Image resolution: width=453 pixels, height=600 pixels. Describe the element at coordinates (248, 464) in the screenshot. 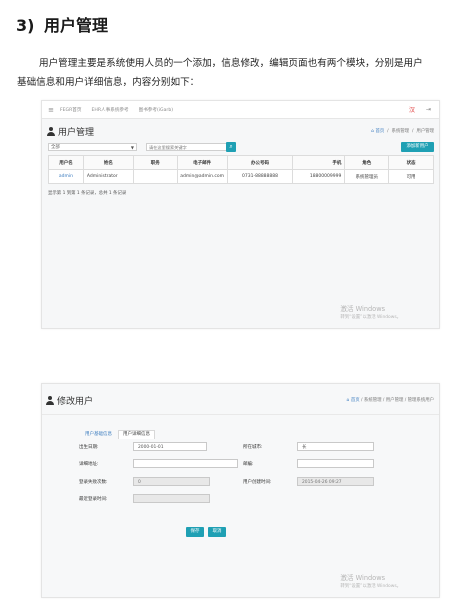

I see `postcode-label: 邮编:` at that location.